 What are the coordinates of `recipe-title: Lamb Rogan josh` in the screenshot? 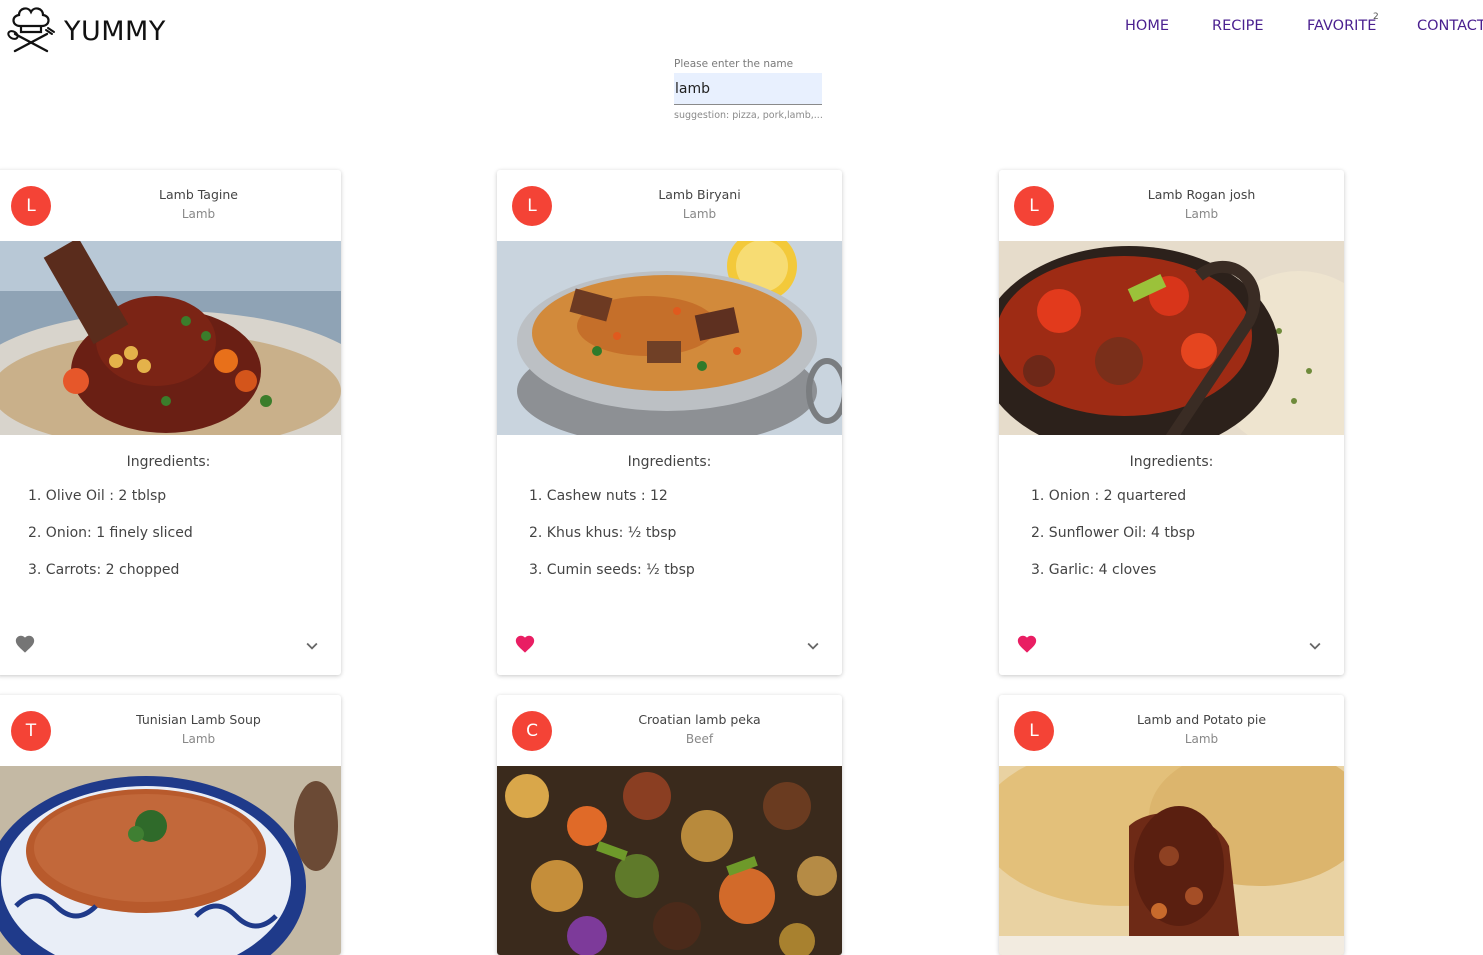 It's located at (1201, 194).